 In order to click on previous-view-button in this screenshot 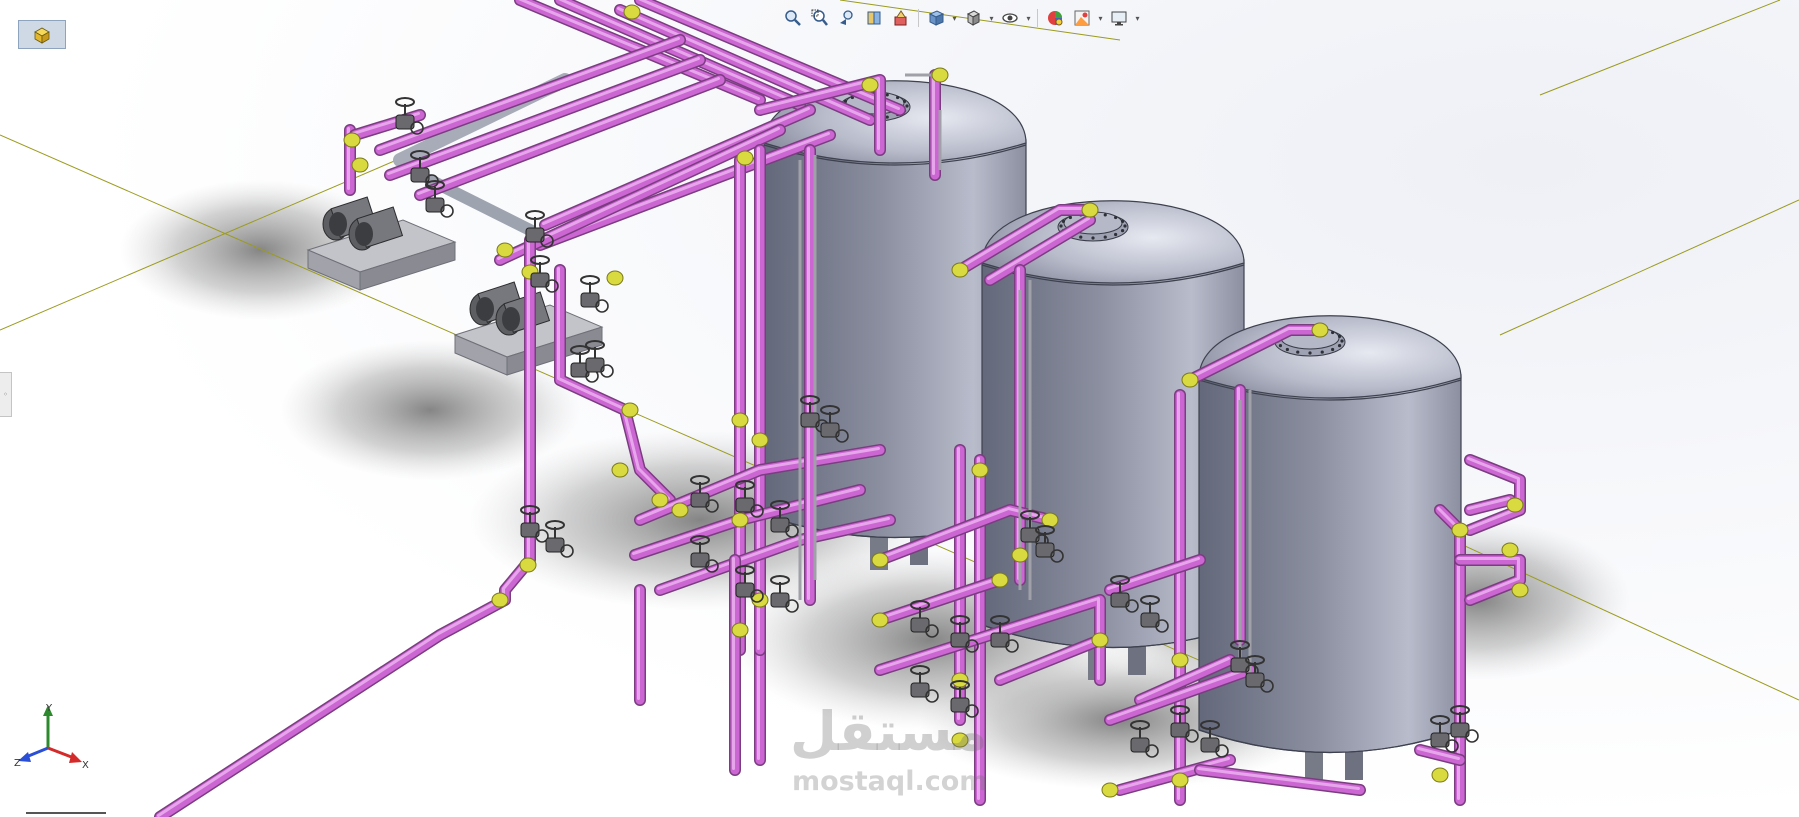, I will do `click(847, 18)`.